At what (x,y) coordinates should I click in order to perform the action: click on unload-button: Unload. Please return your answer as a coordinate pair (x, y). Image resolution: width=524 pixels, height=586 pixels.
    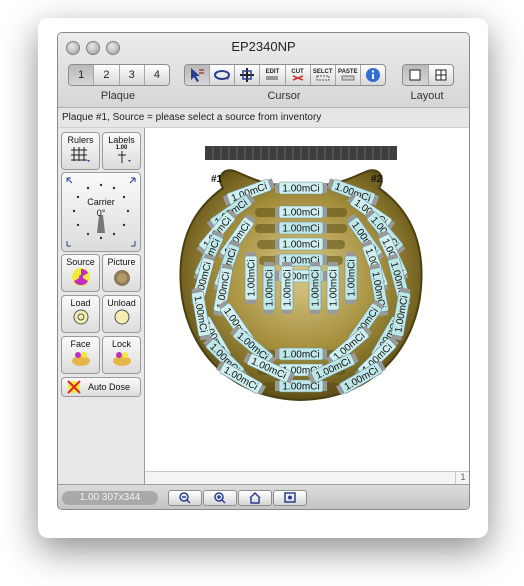
    Looking at the image, I should click on (121, 314).